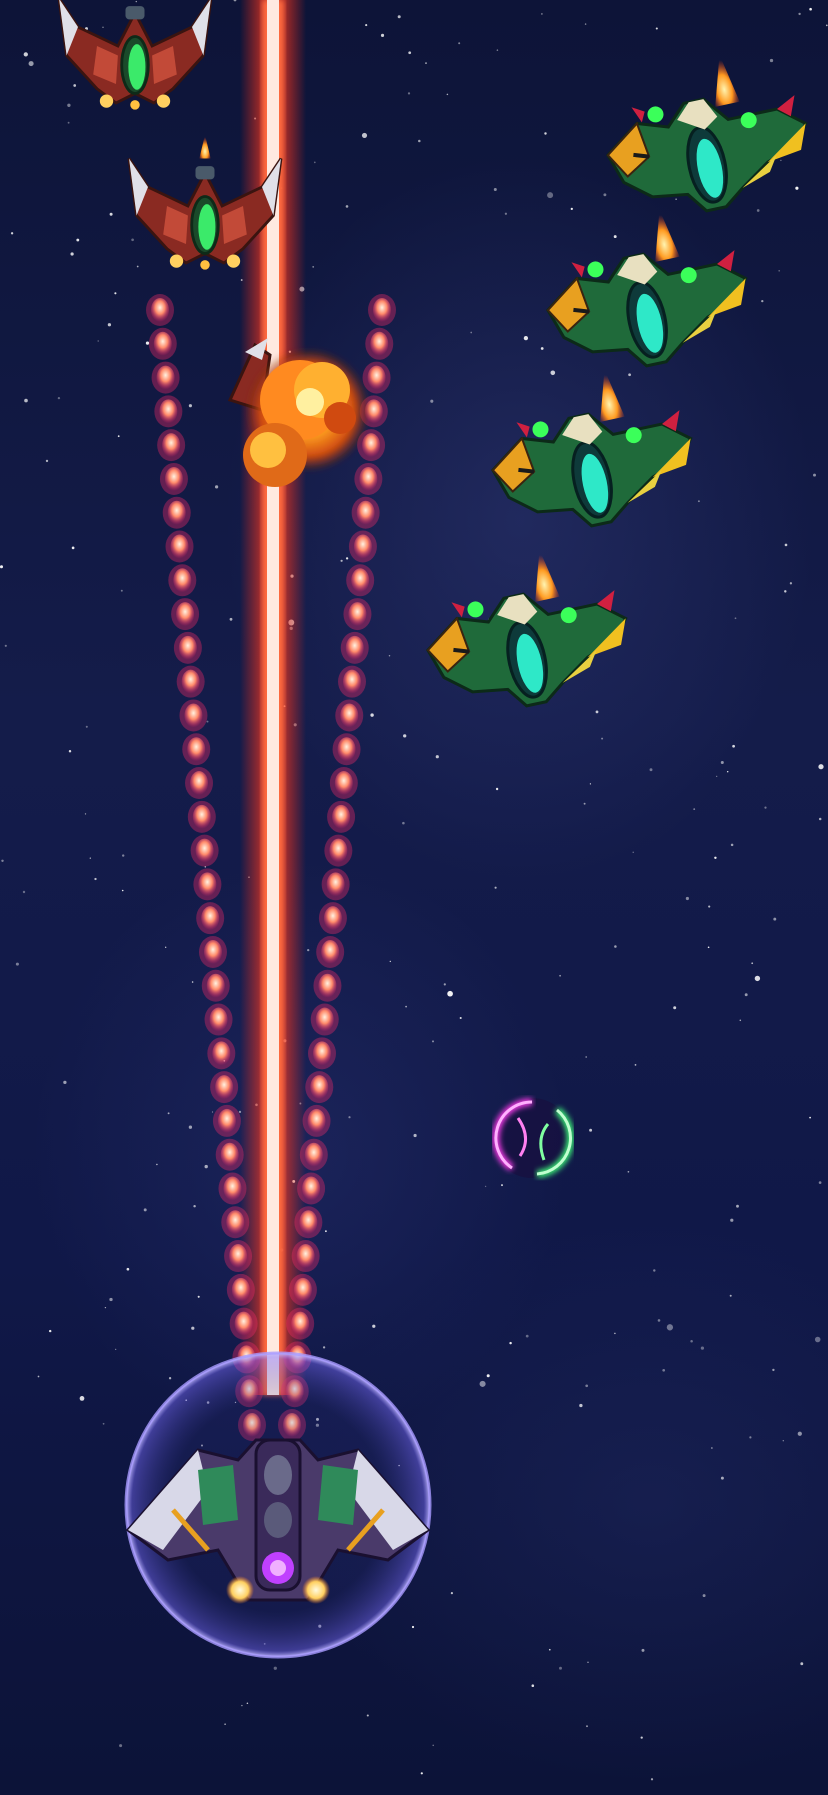 The image size is (828, 1795). Describe the element at coordinates (533, 1138) in the screenshot. I see `powerup-orb` at that location.